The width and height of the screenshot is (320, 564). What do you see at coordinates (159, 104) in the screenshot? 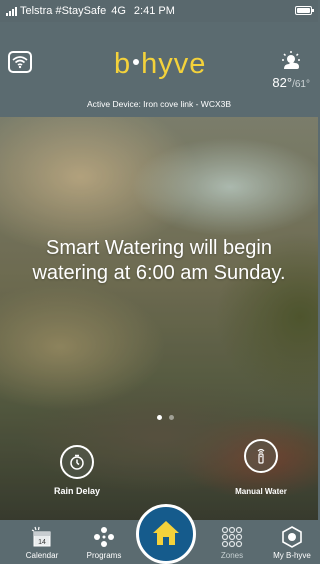
I see `active-device-label: Active Device: Iron cove link - WCX3B` at bounding box center [159, 104].